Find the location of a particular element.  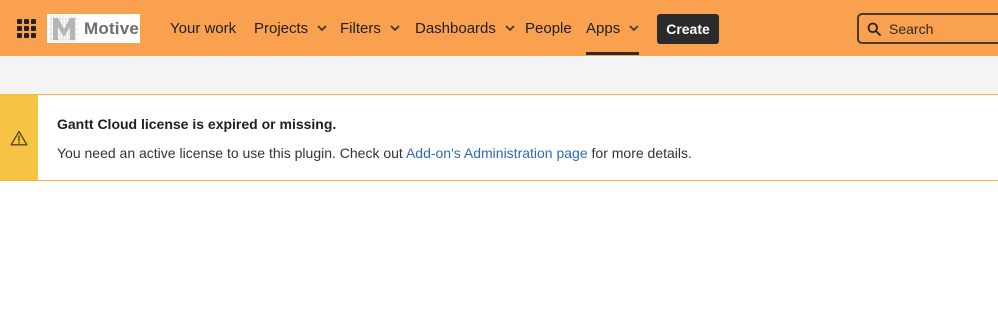

nav-filters: Filters is located at coordinates (370, 28).